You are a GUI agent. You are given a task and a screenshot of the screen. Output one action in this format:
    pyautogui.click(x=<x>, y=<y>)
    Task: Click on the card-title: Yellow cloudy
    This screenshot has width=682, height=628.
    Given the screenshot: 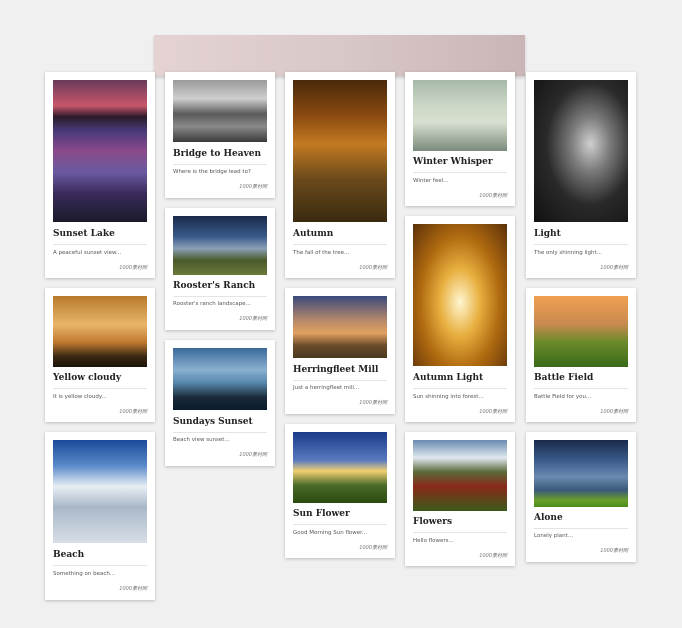 What is the action you would take?
    pyautogui.click(x=87, y=378)
    